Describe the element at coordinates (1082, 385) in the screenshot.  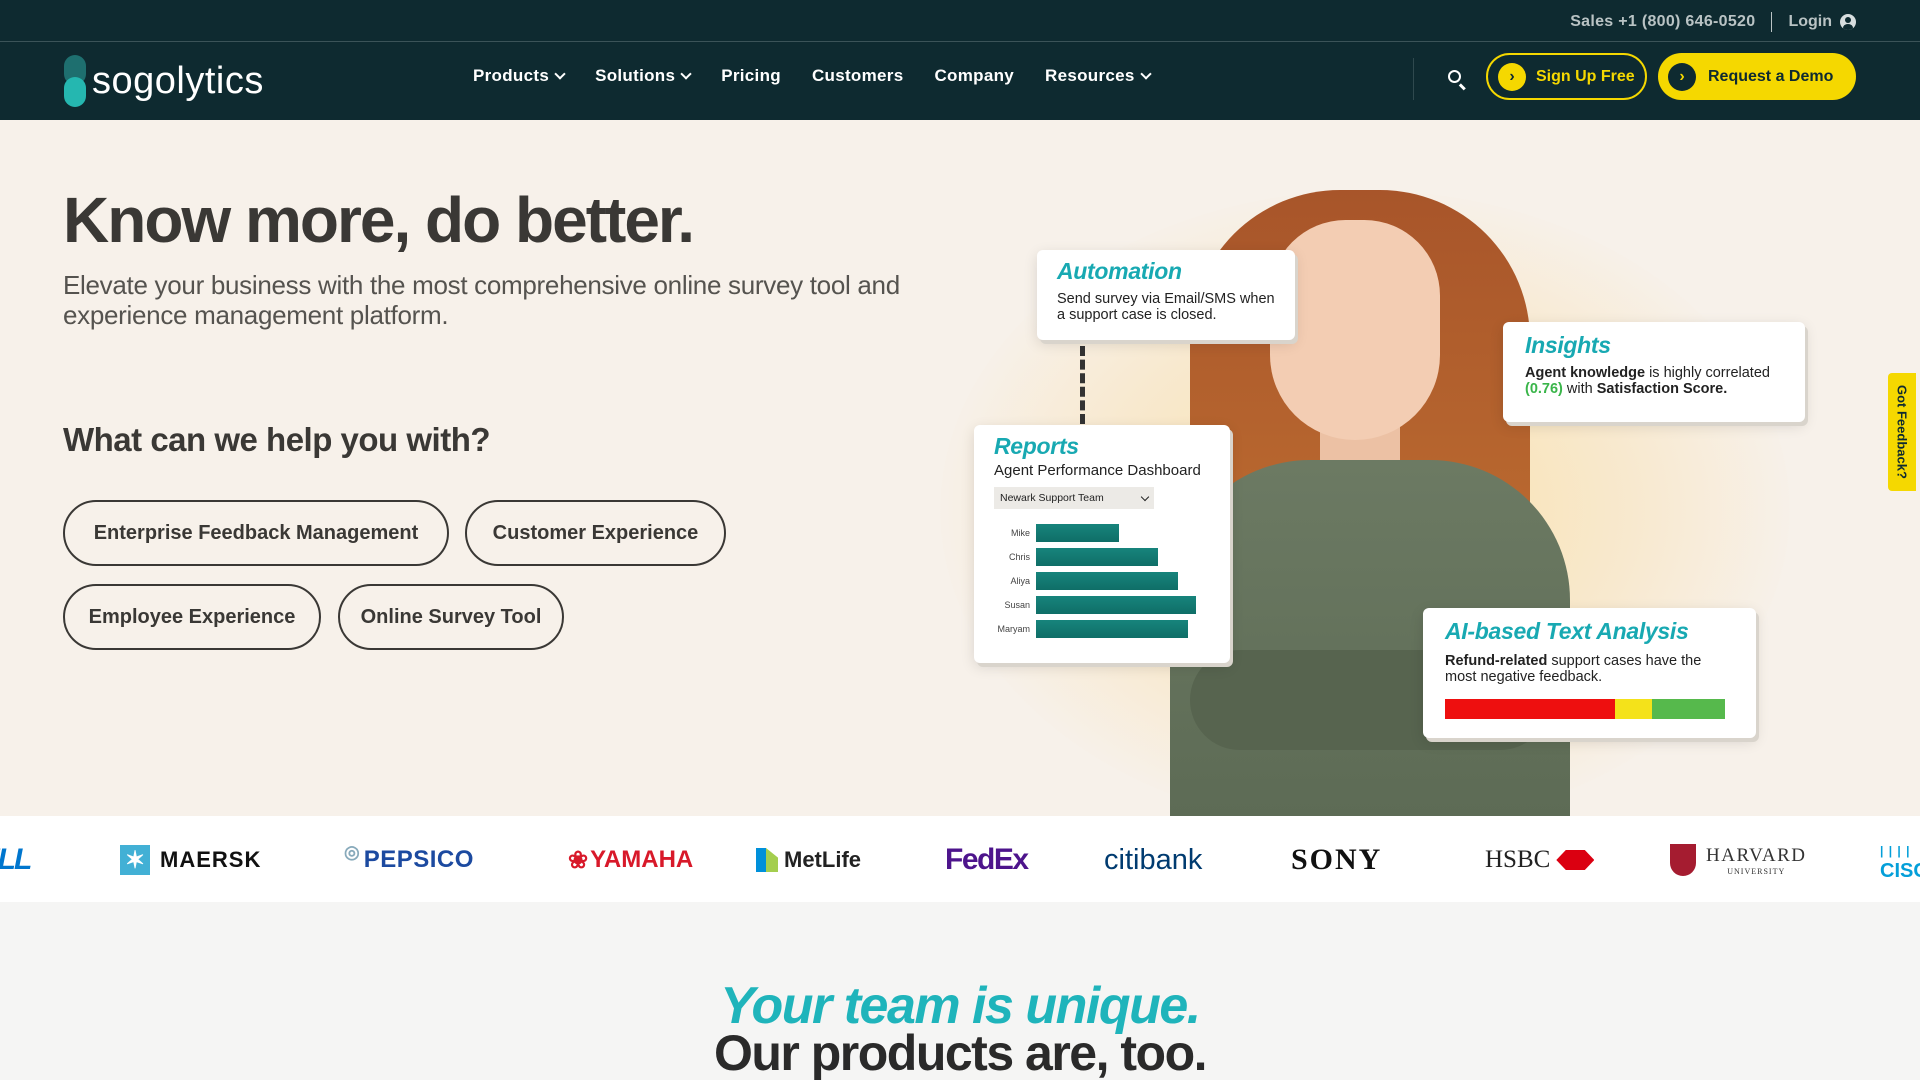
I see `connector-line` at that location.